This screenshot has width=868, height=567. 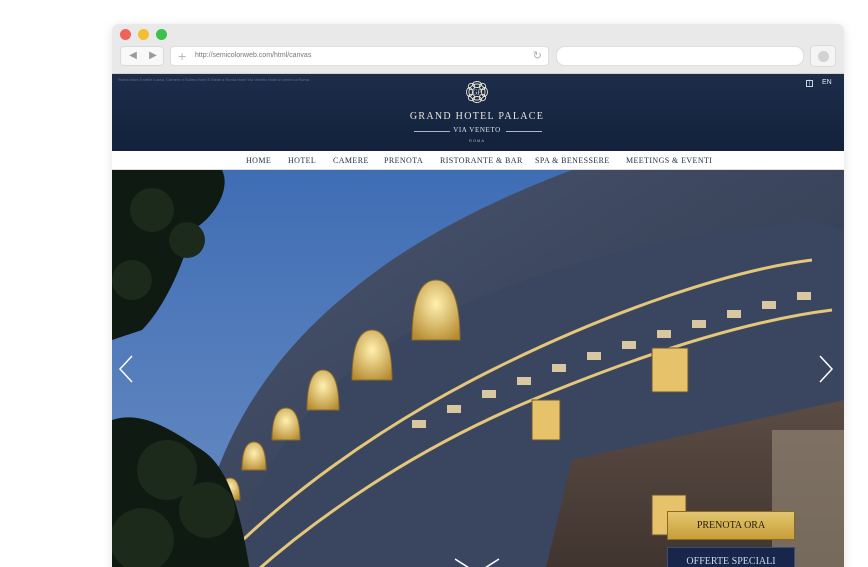 I want to click on logo-divider-right, so click(x=524, y=131).